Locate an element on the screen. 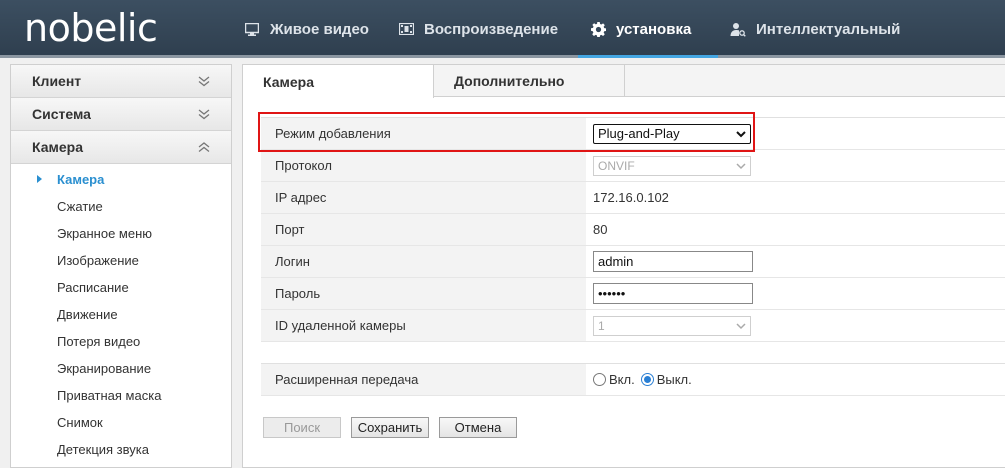 The image size is (1005, 468). protocol-row: Протокол ONVIF is located at coordinates (633, 166).